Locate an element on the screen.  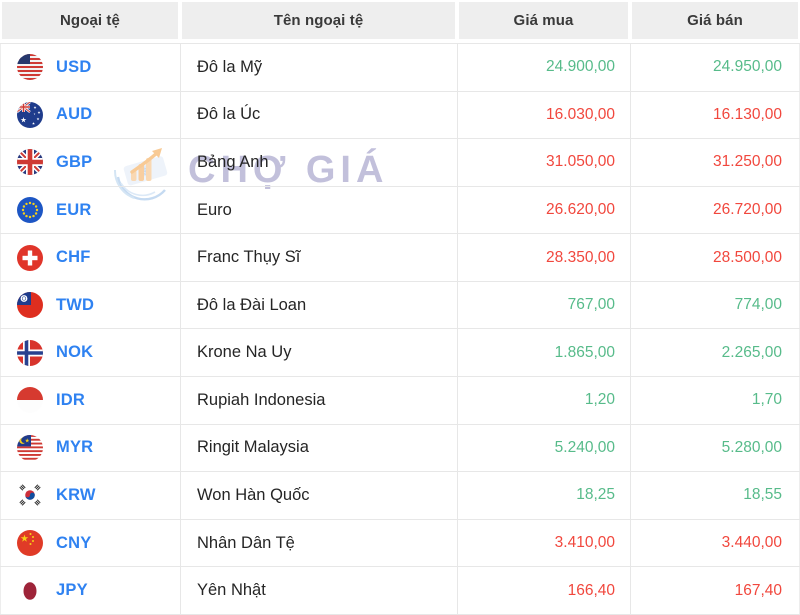
currency-code-link: CHF is located at coordinates (73, 257).